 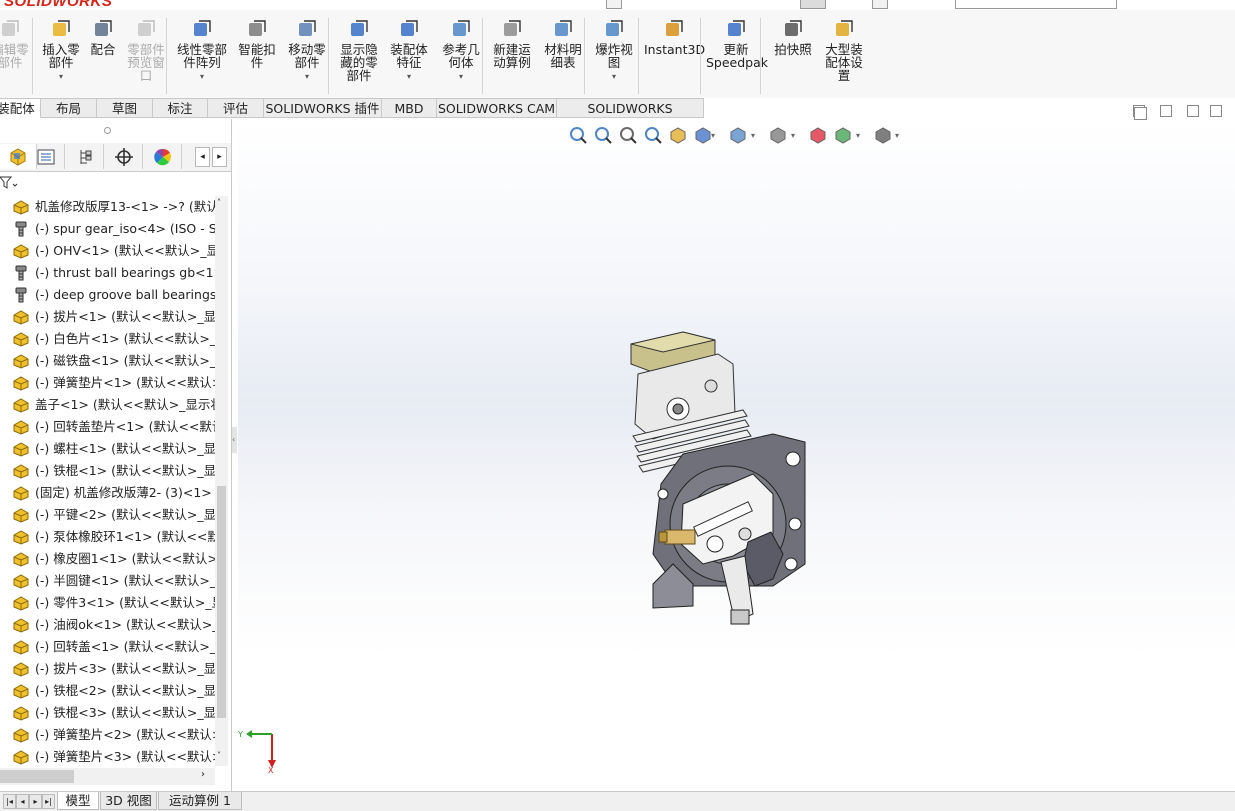 What do you see at coordinates (578, 135) in the screenshot?
I see `zoom-to-fit-icon` at bounding box center [578, 135].